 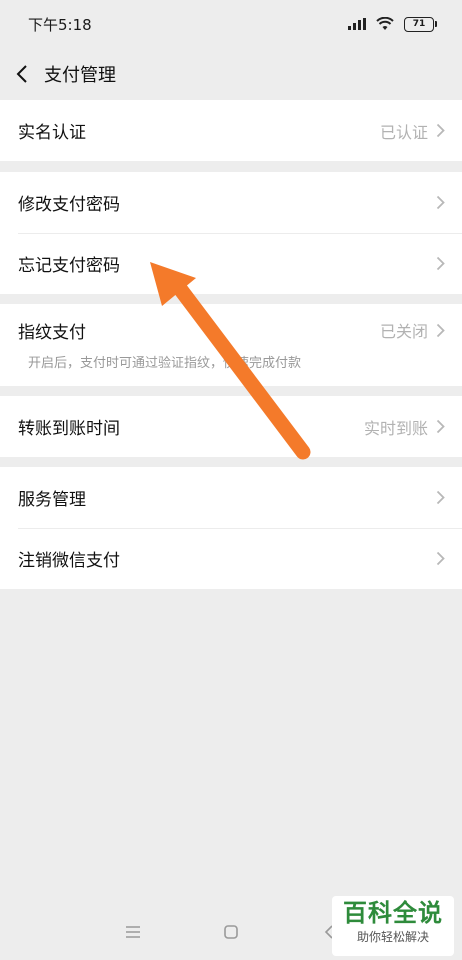 What do you see at coordinates (357, 24) in the screenshot?
I see `signal-icon` at bounding box center [357, 24].